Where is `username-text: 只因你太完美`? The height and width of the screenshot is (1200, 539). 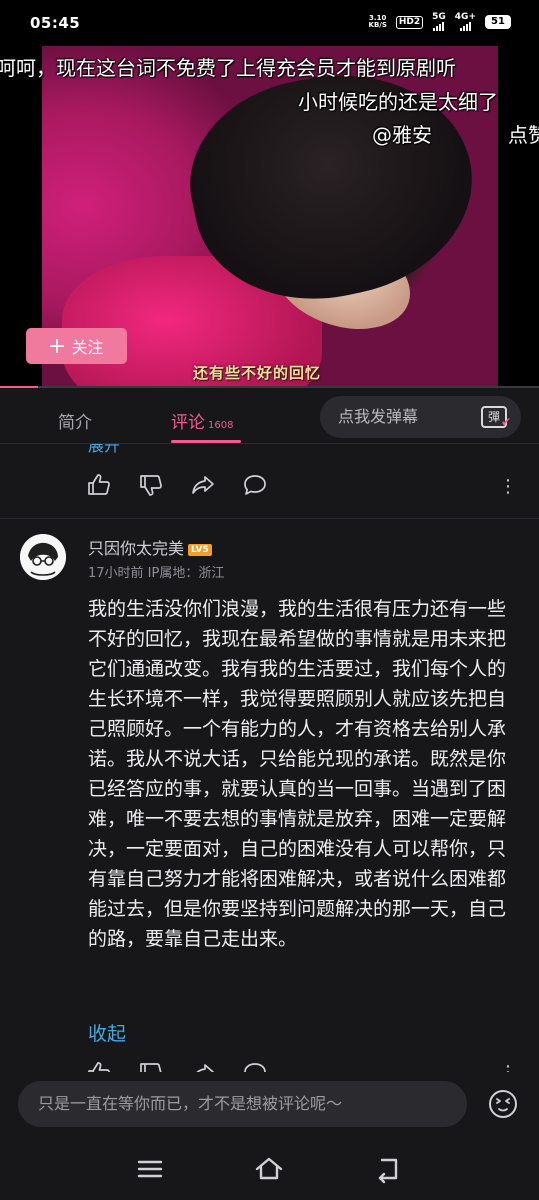
username-text: 只因你太完美 is located at coordinates (136, 548).